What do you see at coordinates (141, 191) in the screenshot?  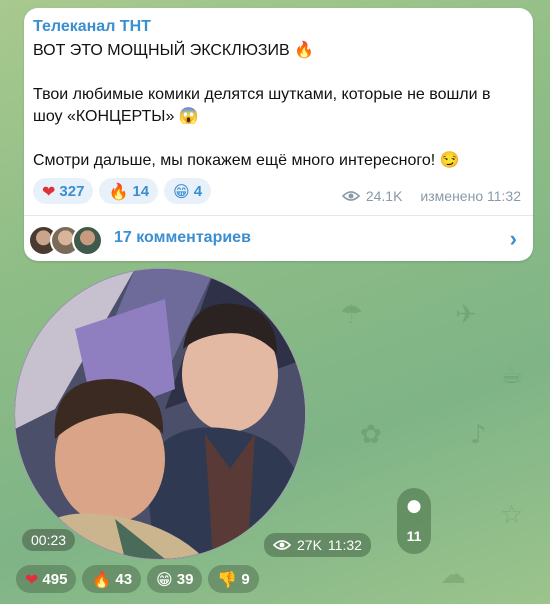 I see `reaction-count: 14` at bounding box center [141, 191].